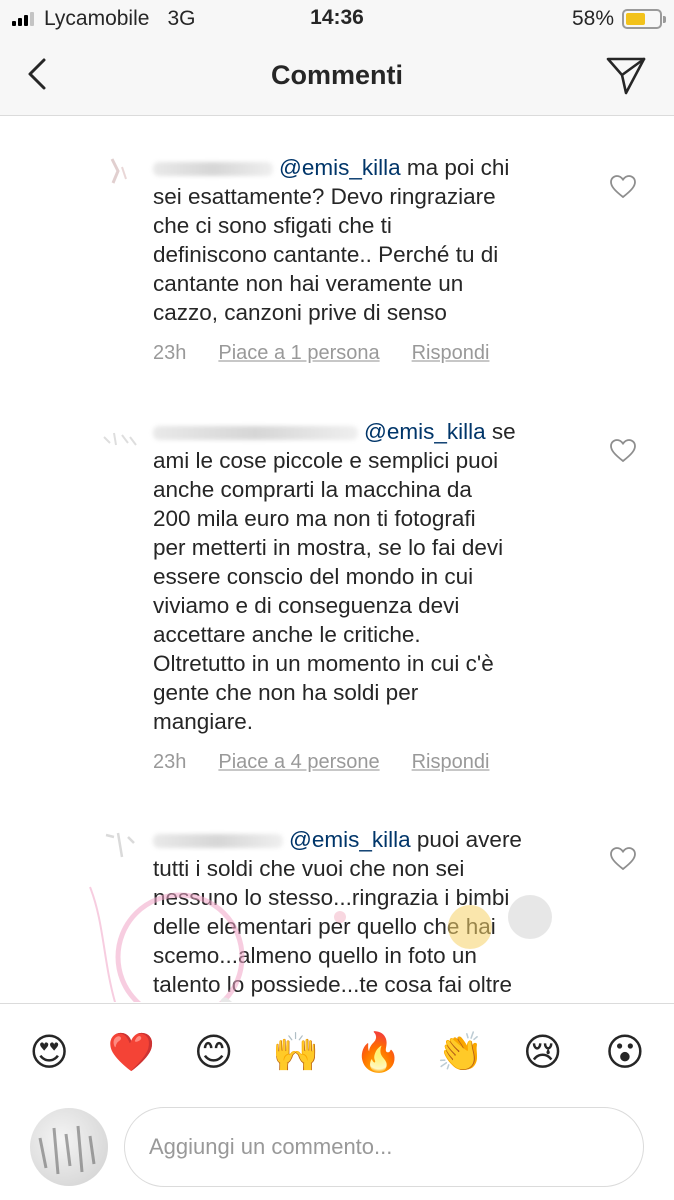 The width and height of the screenshot is (674, 1200). What do you see at coordinates (67, 1150) in the screenshot?
I see `profile-picture-icon` at bounding box center [67, 1150].